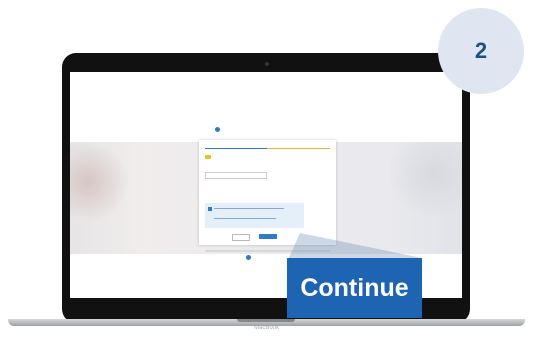  I want to click on continue-callout: Continue, so click(354, 288).